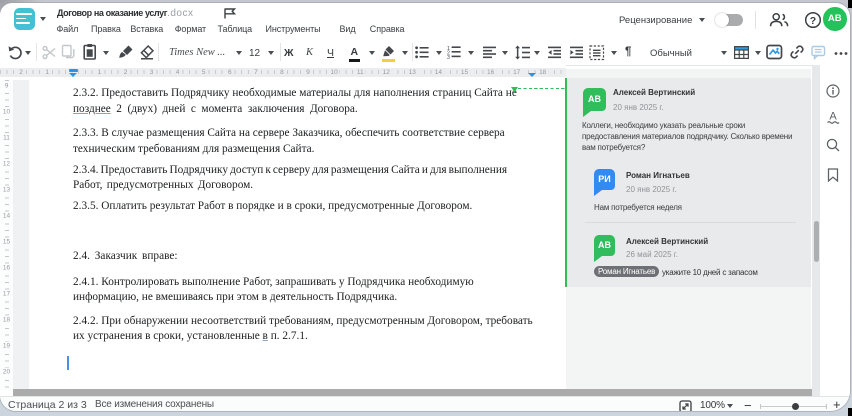  What do you see at coordinates (448, 57) in the screenshot?
I see `svg-text: 3` at bounding box center [448, 57].